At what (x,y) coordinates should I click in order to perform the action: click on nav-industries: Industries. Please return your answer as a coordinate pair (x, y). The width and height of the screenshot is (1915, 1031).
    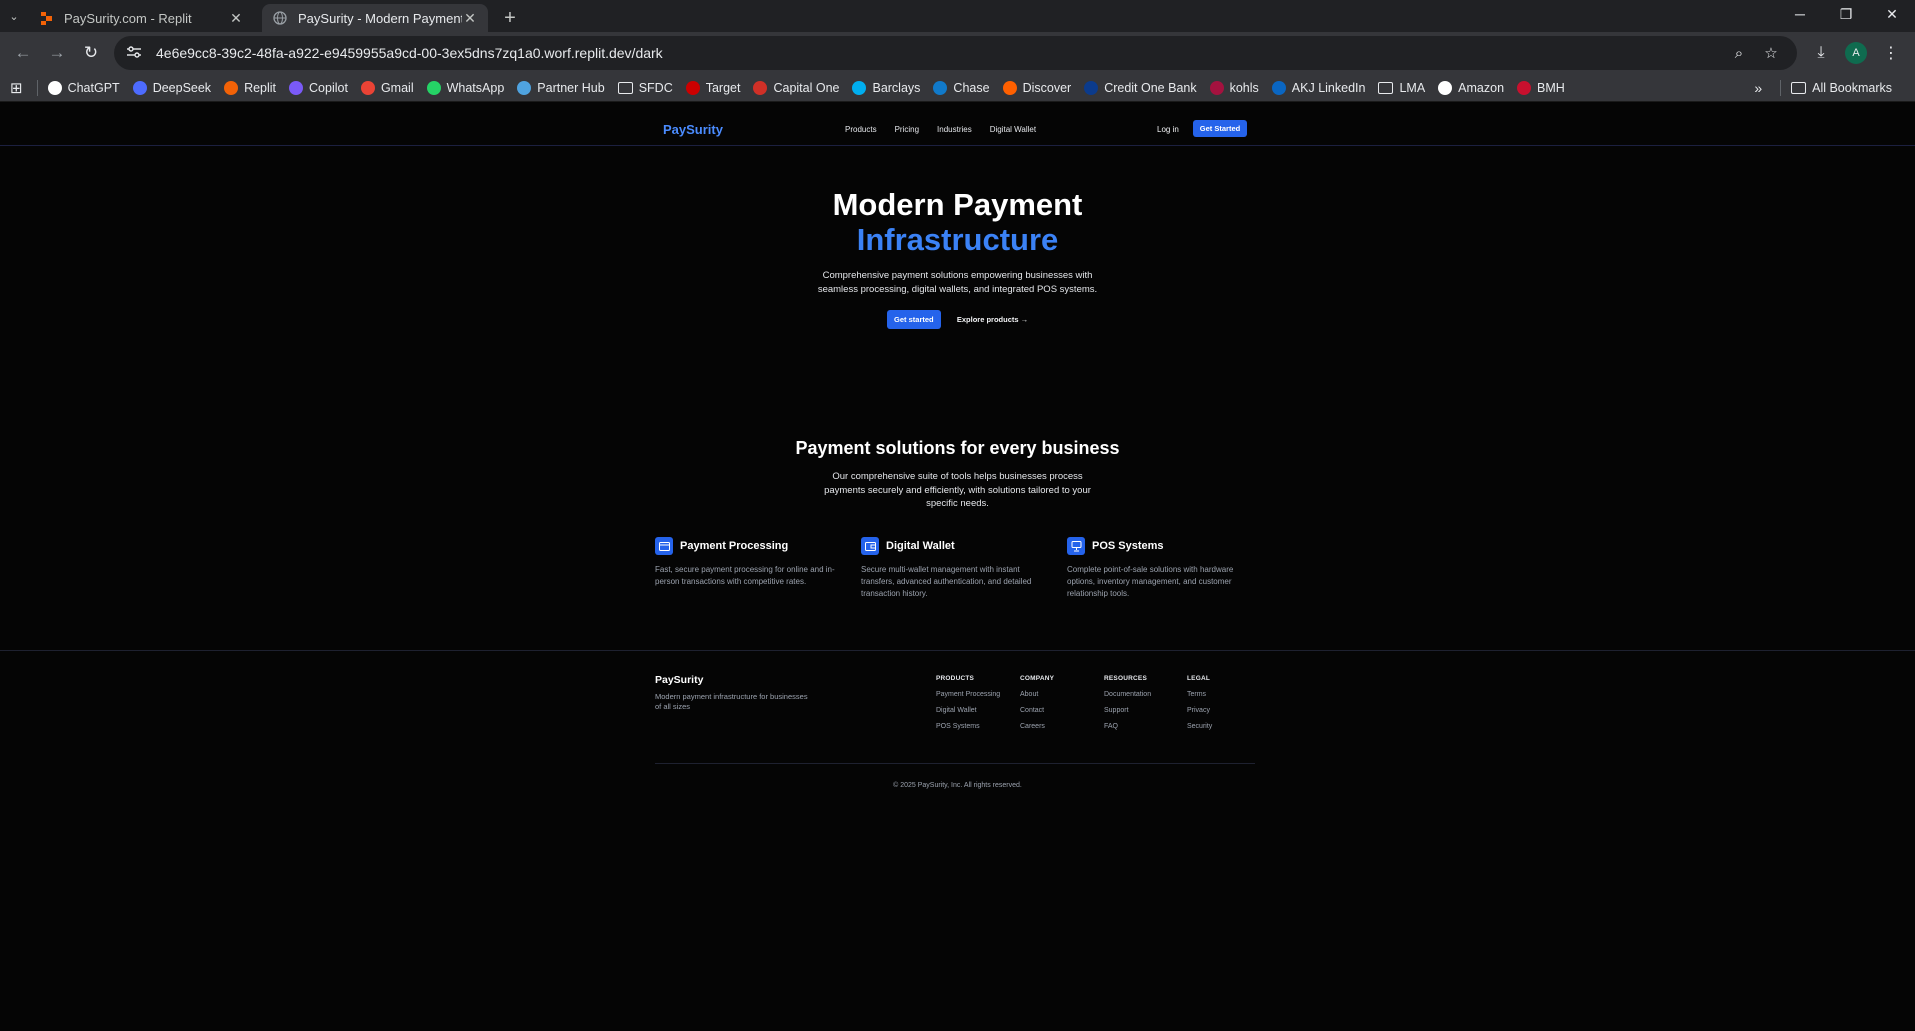
    Looking at the image, I should click on (954, 129).